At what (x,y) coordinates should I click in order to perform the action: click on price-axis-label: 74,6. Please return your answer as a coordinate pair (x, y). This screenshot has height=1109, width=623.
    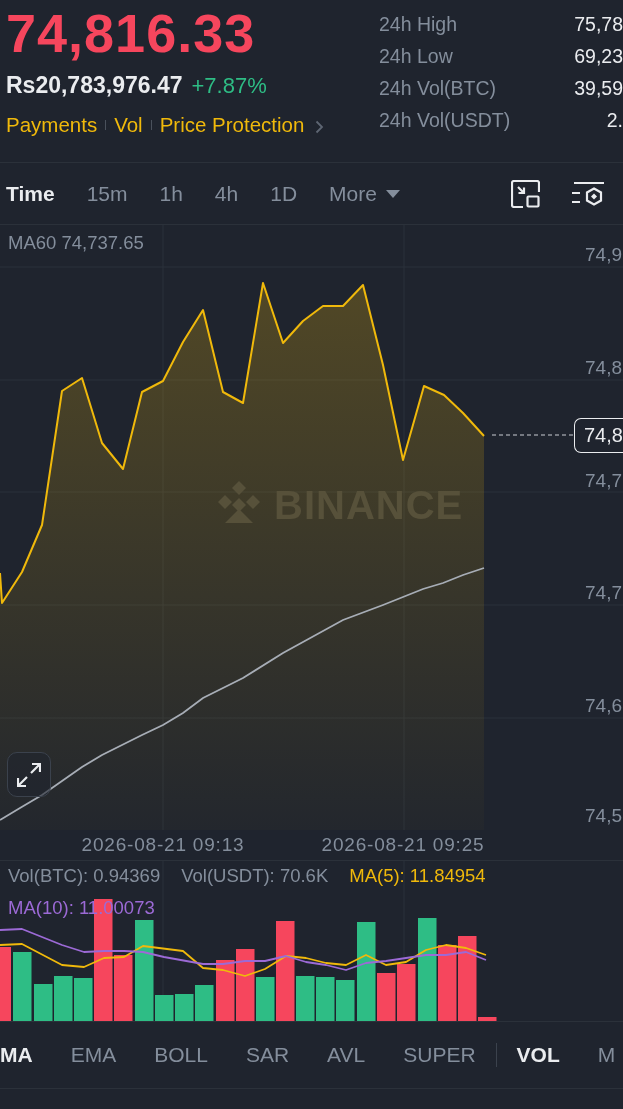
    Looking at the image, I should click on (603, 706).